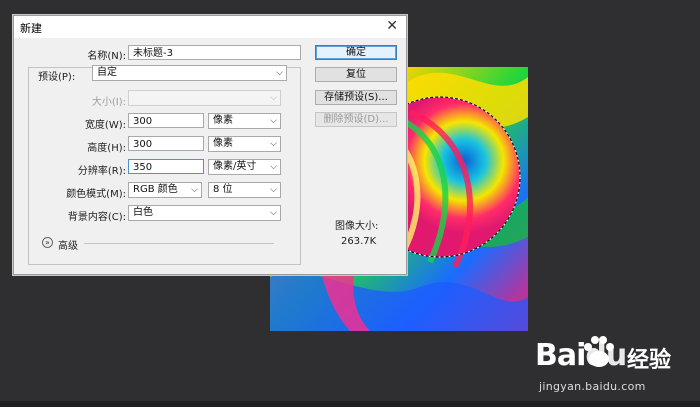 Image resolution: width=700 pixels, height=407 pixels. Describe the element at coordinates (244, 144) in the screenshot. I see `height-unit-select: 像素 ⌵` at that location.